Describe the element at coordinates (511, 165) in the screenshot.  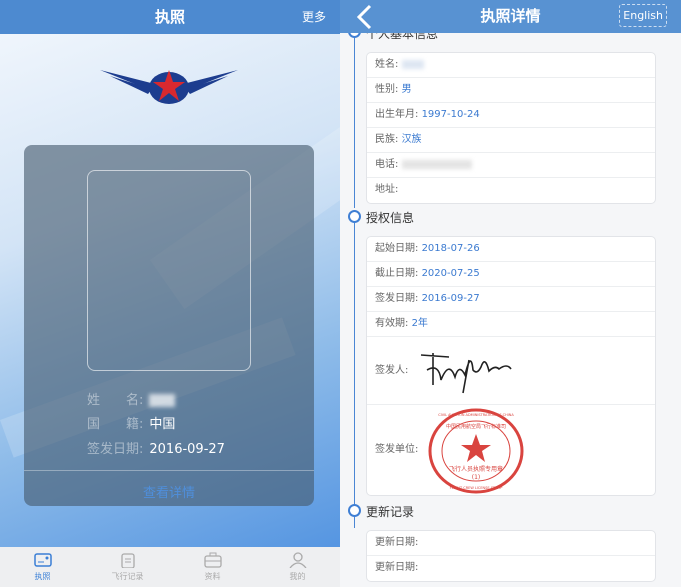
I see `info-row: 电话:` at that location.